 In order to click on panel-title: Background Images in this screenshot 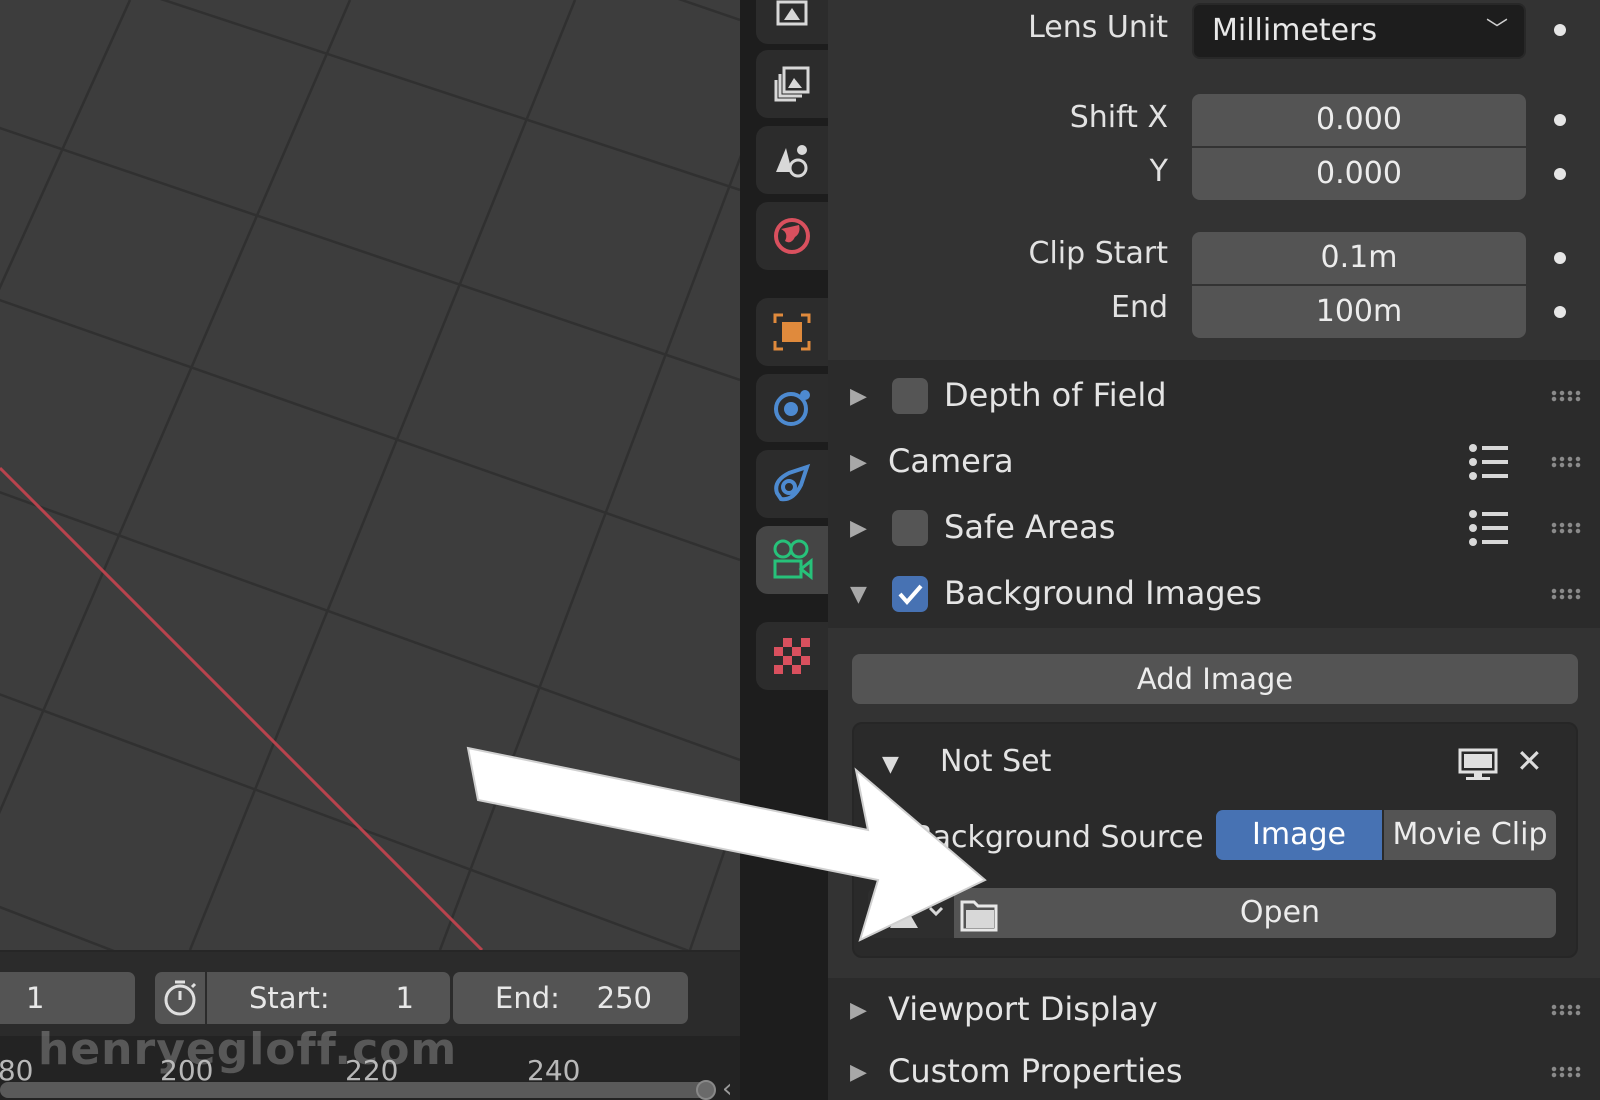, I will do `click(1103, 593)`.